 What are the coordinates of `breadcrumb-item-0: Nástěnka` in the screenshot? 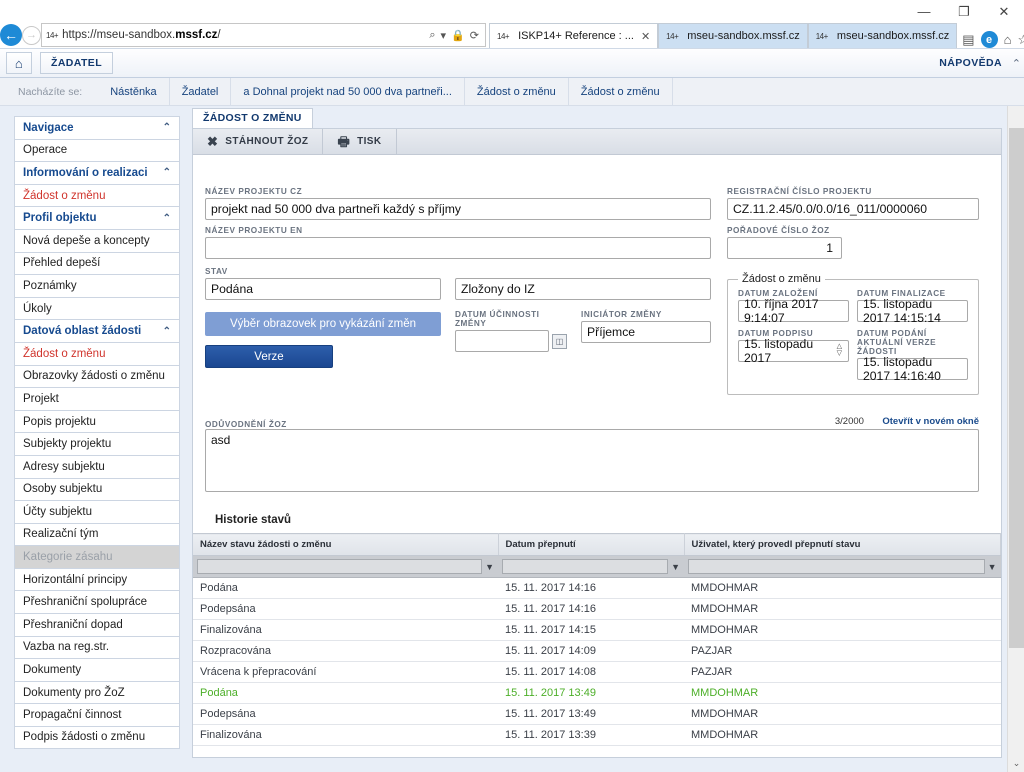 It's located at (134, 91).